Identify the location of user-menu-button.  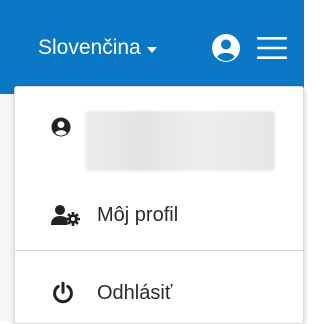
(226, 48).